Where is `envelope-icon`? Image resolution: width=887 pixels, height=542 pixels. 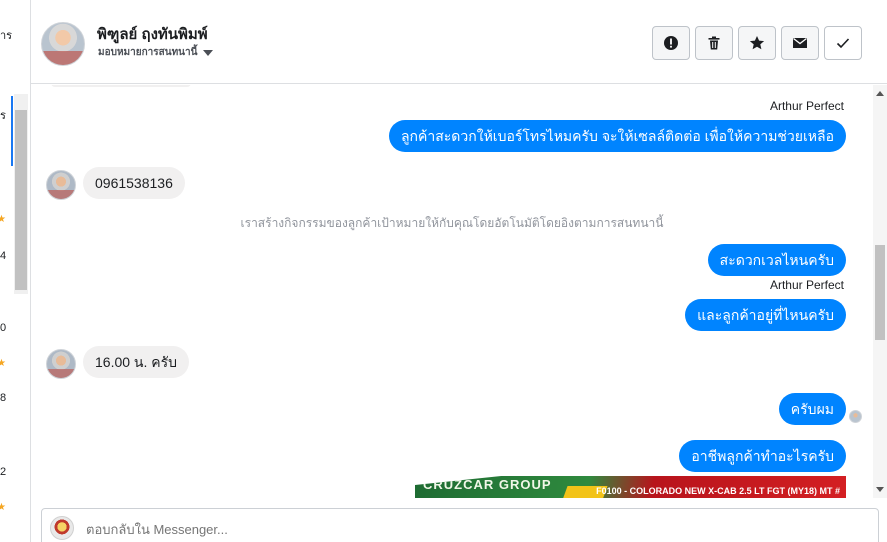 envelope-icon is located at coordinates (800, 42).